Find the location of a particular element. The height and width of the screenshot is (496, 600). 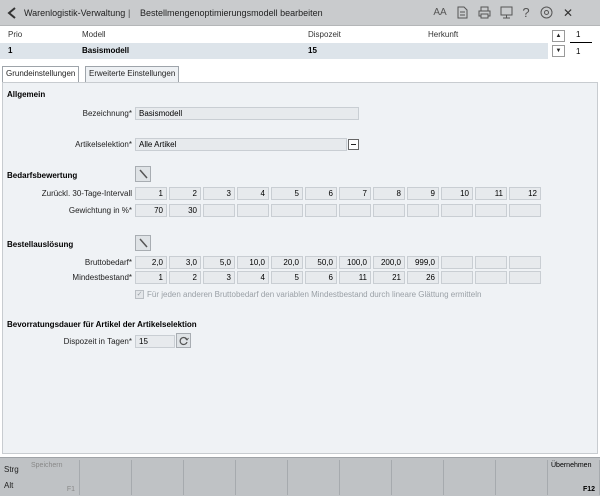

intervall-cell: 9 is located at coordinates (423, 193).